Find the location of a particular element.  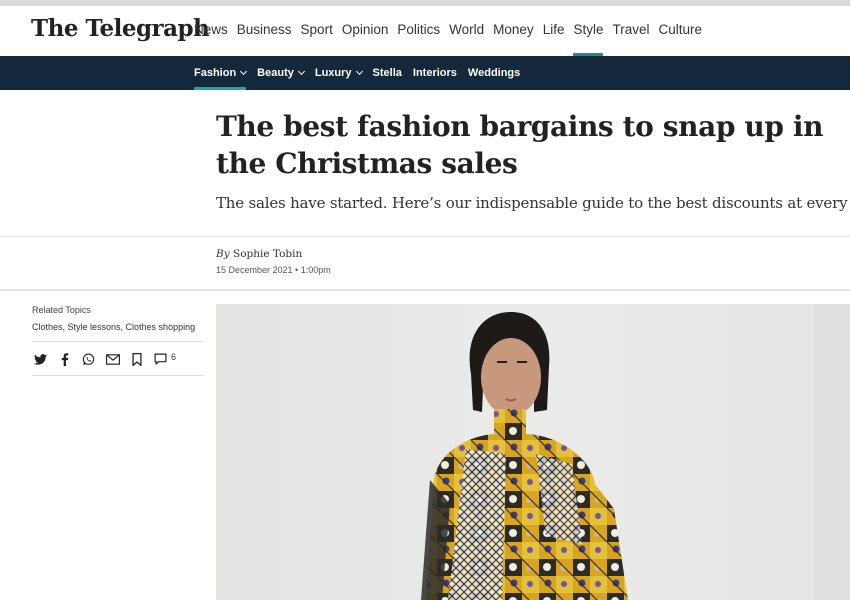

facebook-icon is located at coordinates (64, 359).